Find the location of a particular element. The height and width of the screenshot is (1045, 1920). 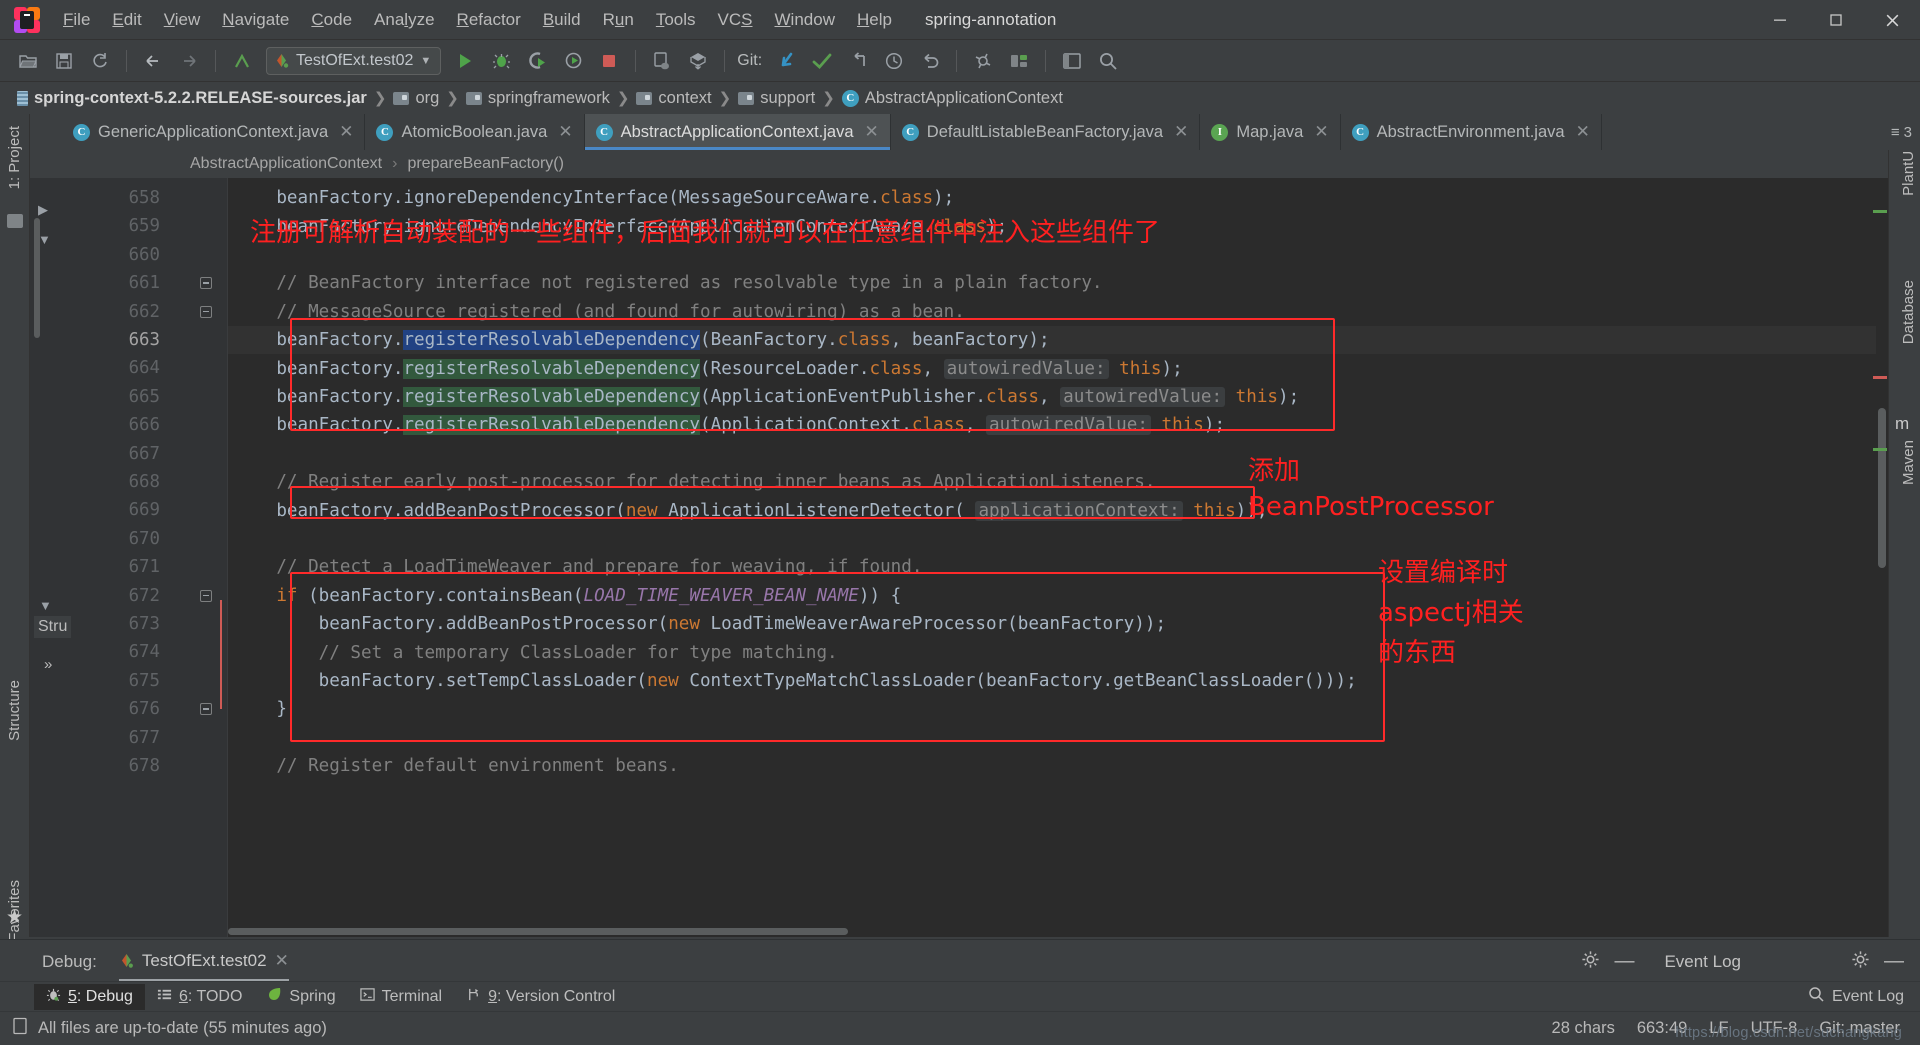

minimize-button is located at coordinates (1780, 20).